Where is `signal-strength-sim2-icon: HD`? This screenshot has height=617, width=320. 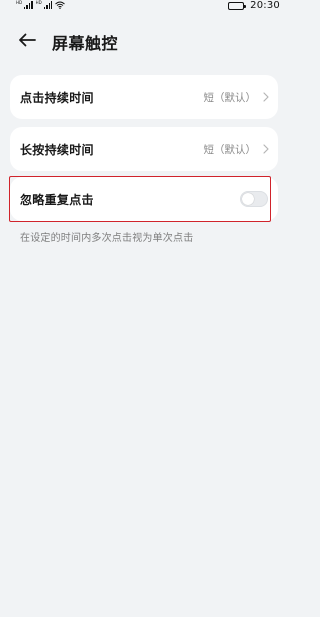 signal-strength-sim2-icon: HD is located at coordinates (44, 5).